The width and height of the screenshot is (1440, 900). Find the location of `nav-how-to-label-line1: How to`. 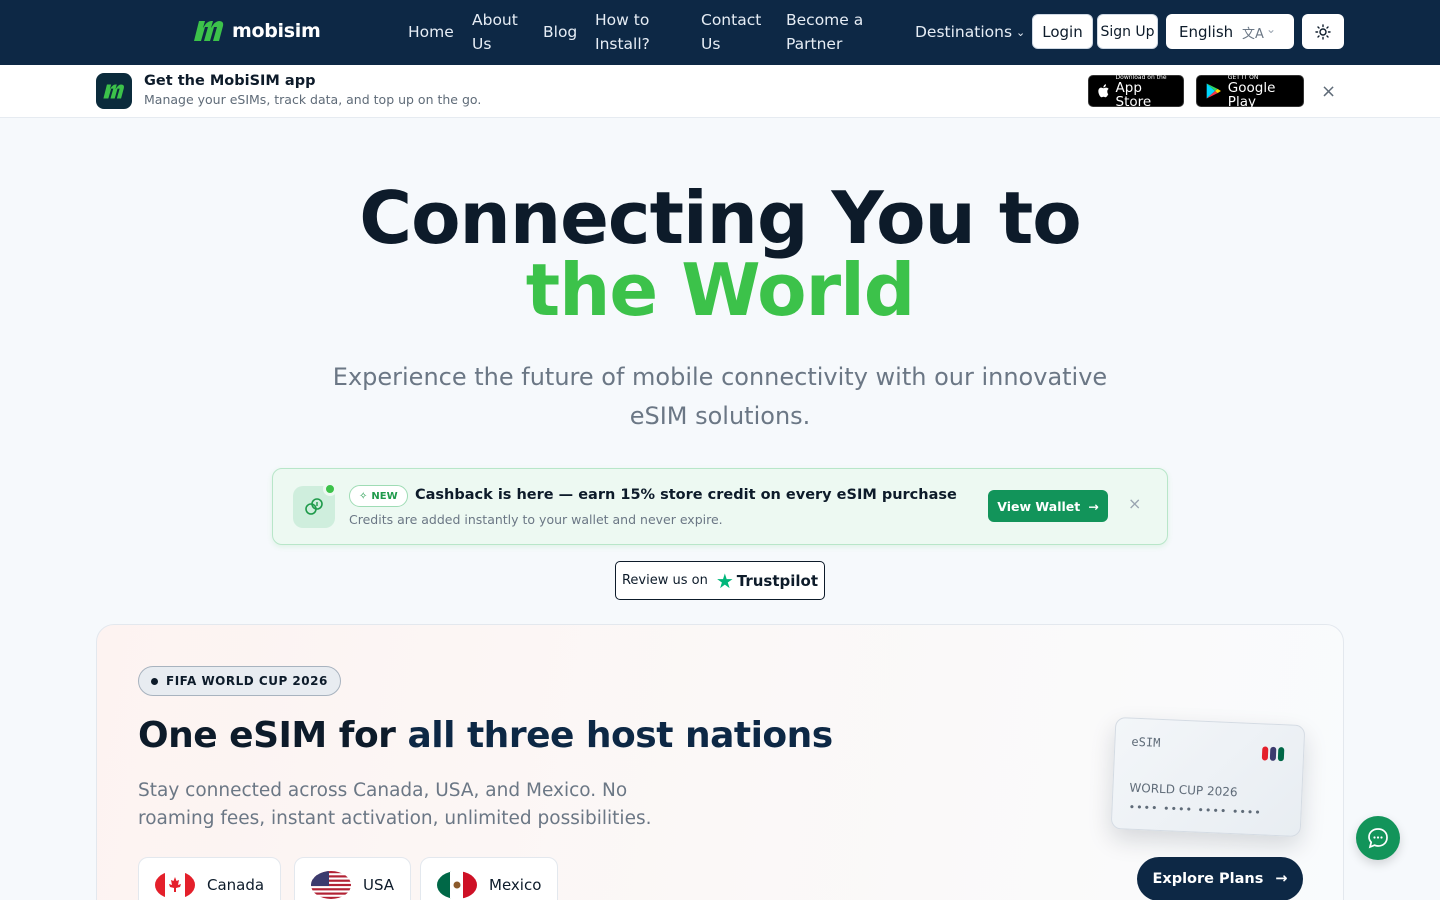

nav-how-to-label-line1: How to is located at coordinates (622, 20).